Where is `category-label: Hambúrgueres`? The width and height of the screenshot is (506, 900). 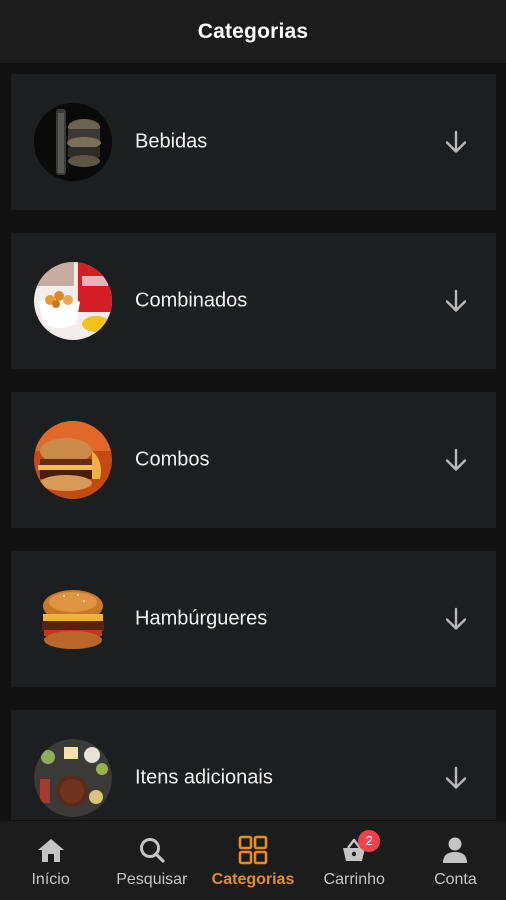
category-label: Hambúrgueres is located at coordinates (201, 618).